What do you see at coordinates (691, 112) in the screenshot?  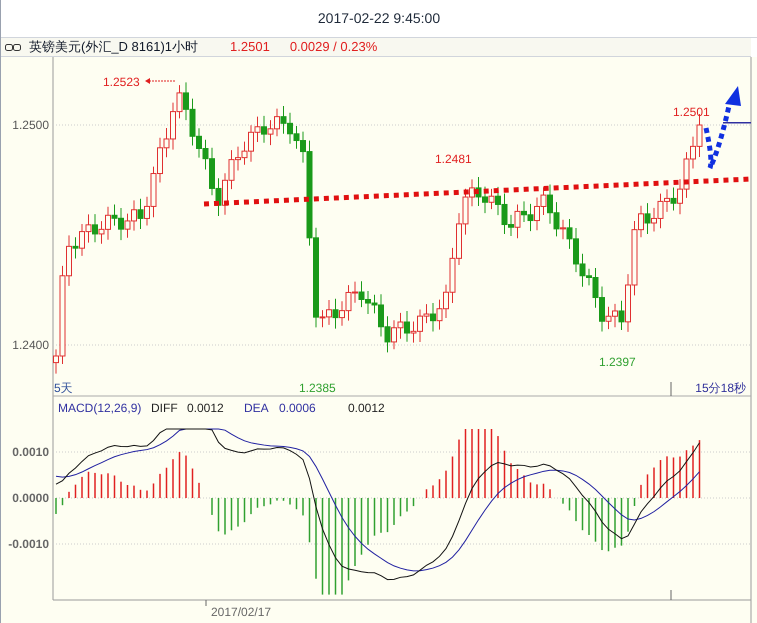 I see `high-price-label: 1.2501` at bounding box center [691, 112].